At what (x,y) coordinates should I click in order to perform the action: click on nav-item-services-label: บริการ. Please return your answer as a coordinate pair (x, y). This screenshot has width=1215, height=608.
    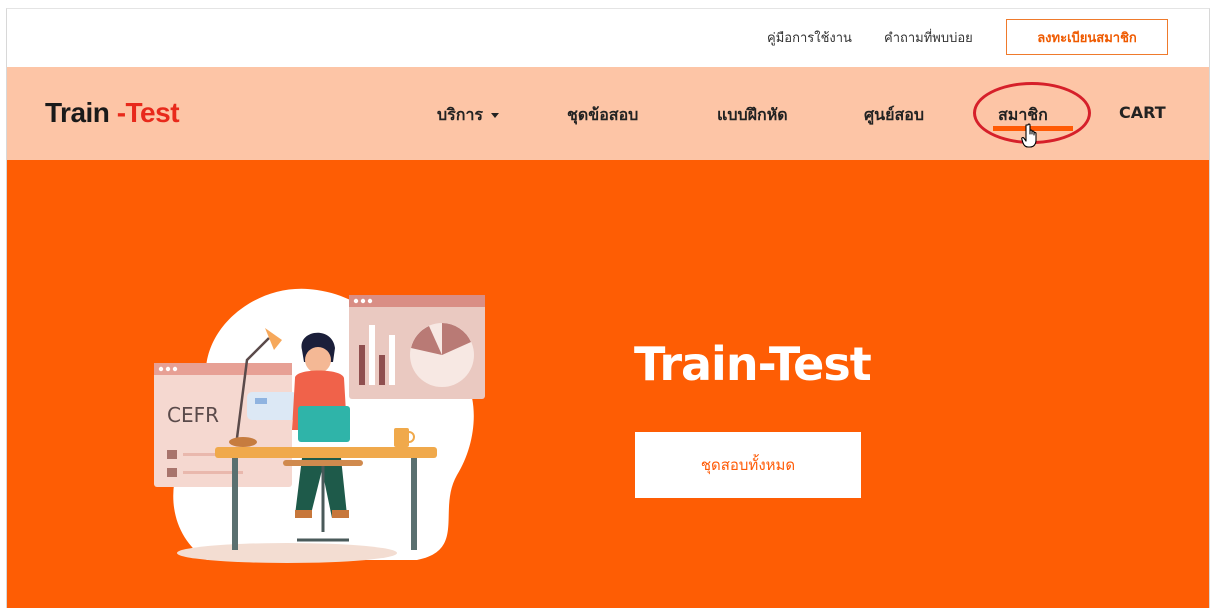
    Looking at the image, I should click on (460, 114).